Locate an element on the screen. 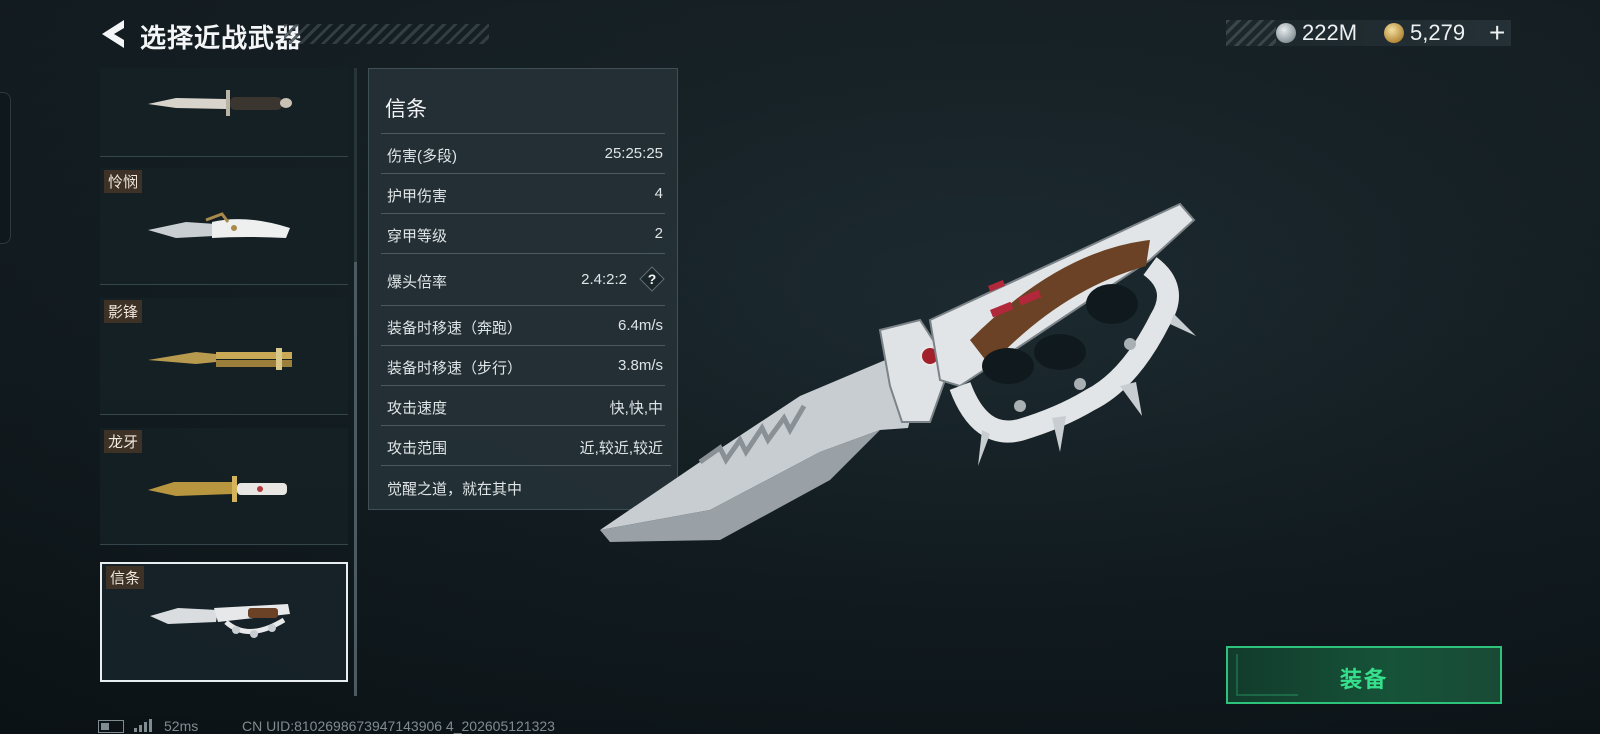 This screenshot has width=1600, height=734. stat-row: 伤害(多段) 25:25:25 is located at coordinates (523, 153).